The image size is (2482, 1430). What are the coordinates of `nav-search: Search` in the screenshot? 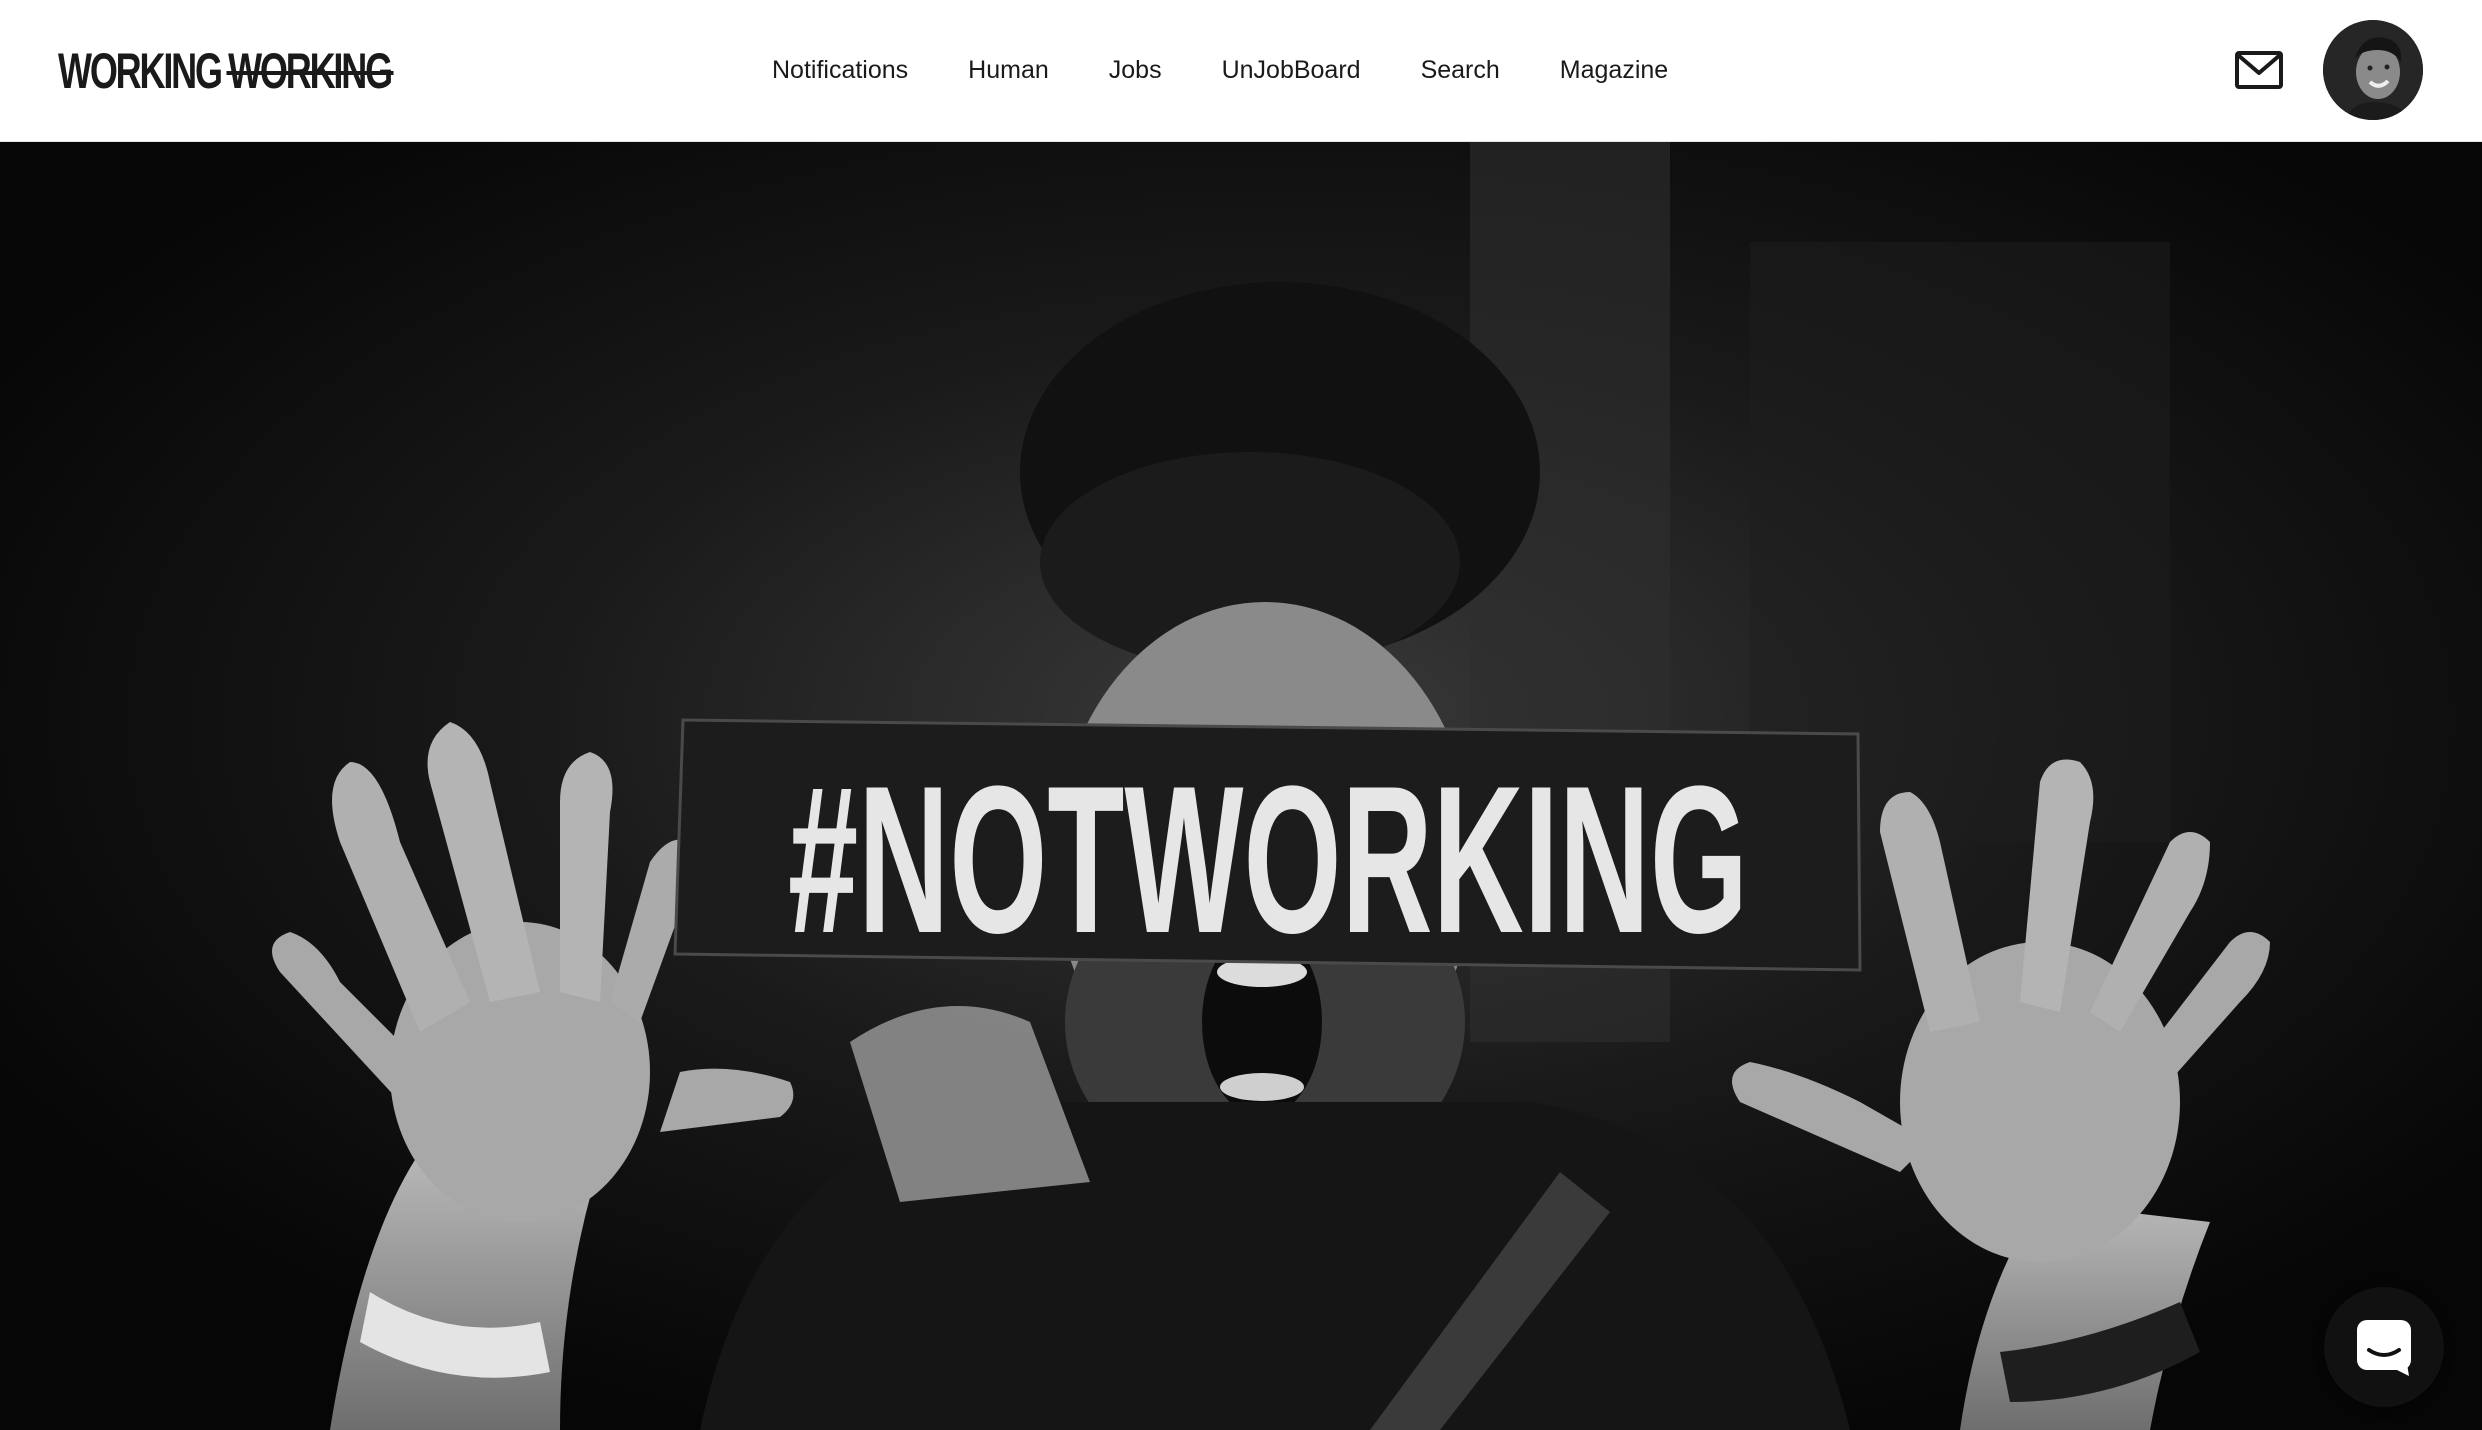 It's located at (1460, 70).